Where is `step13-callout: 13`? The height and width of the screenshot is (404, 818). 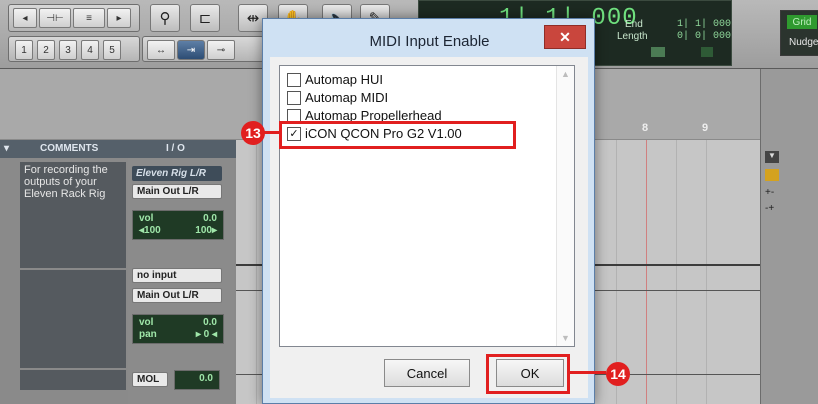
step13-callout: 13 is located at coordinates (253, 133).